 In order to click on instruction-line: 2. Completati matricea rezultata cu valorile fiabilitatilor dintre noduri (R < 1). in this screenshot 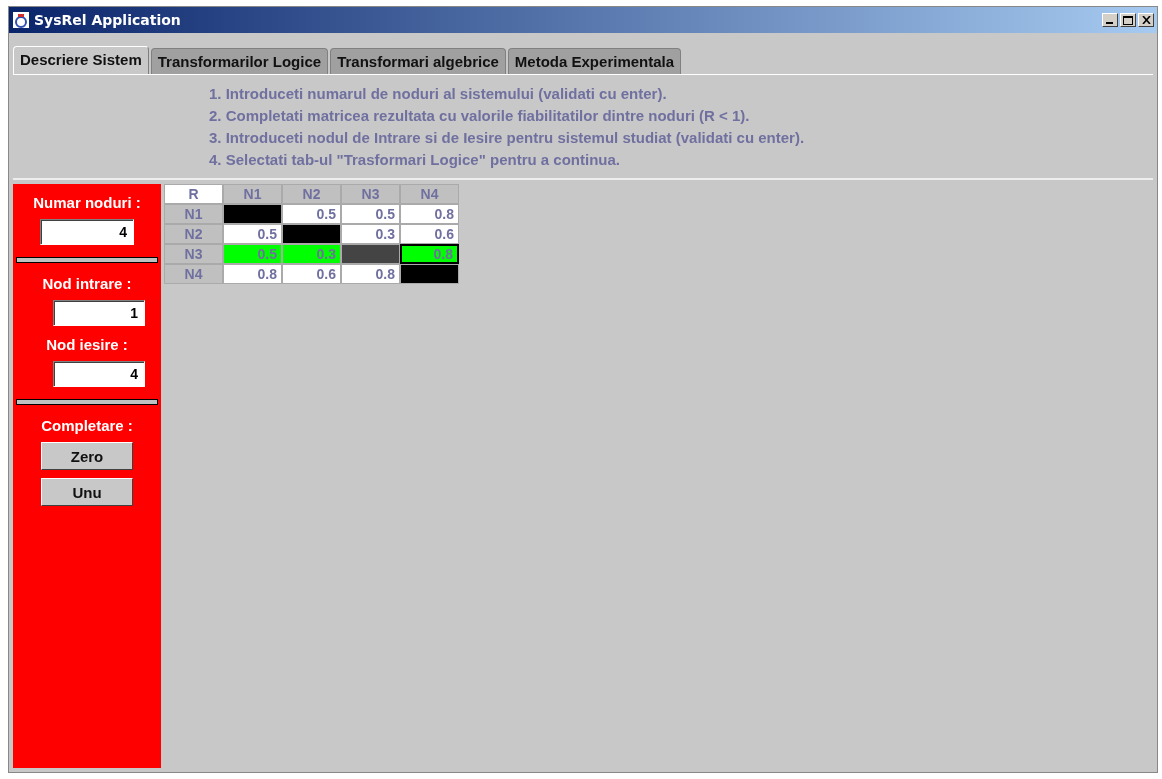, I will do `click(480, 115)`.